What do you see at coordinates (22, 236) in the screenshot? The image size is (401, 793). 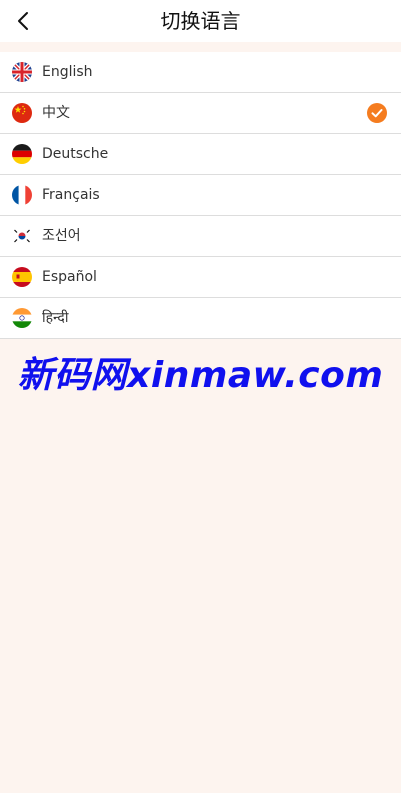 I see `korea-flag-icon` at bounding box center [22, 236].